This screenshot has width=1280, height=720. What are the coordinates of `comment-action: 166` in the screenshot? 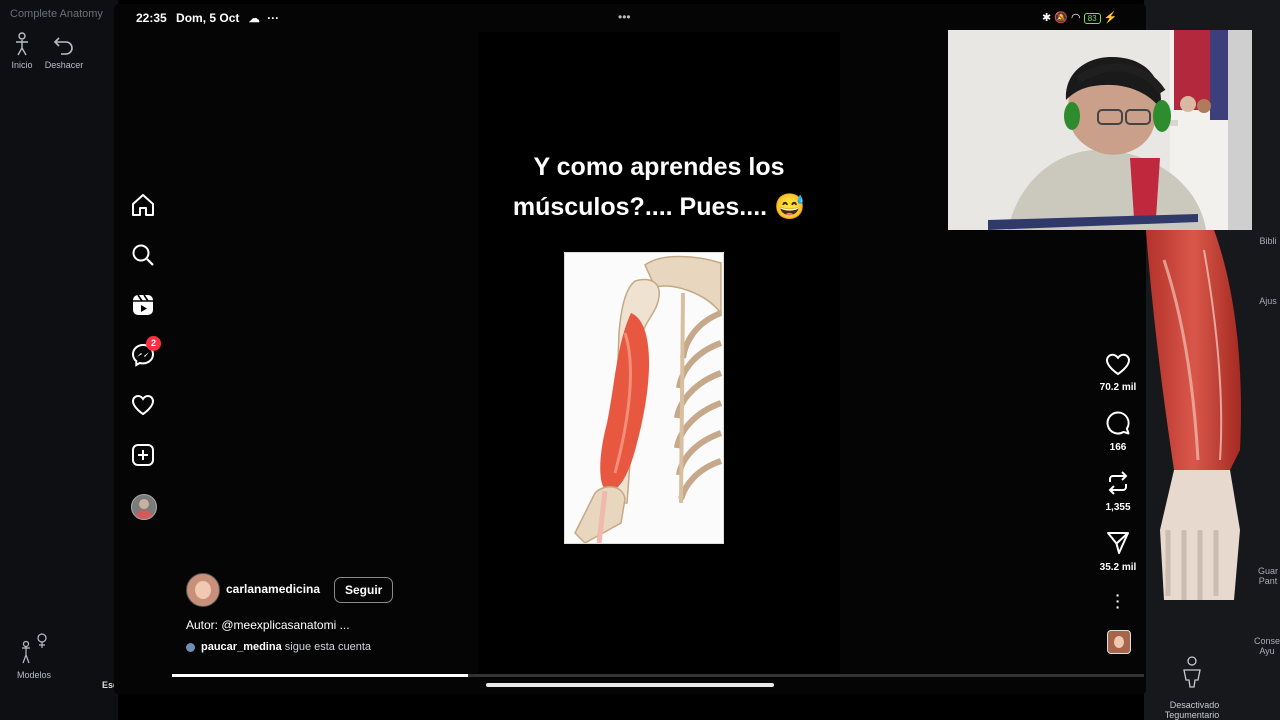 It's located at (1117, 431).